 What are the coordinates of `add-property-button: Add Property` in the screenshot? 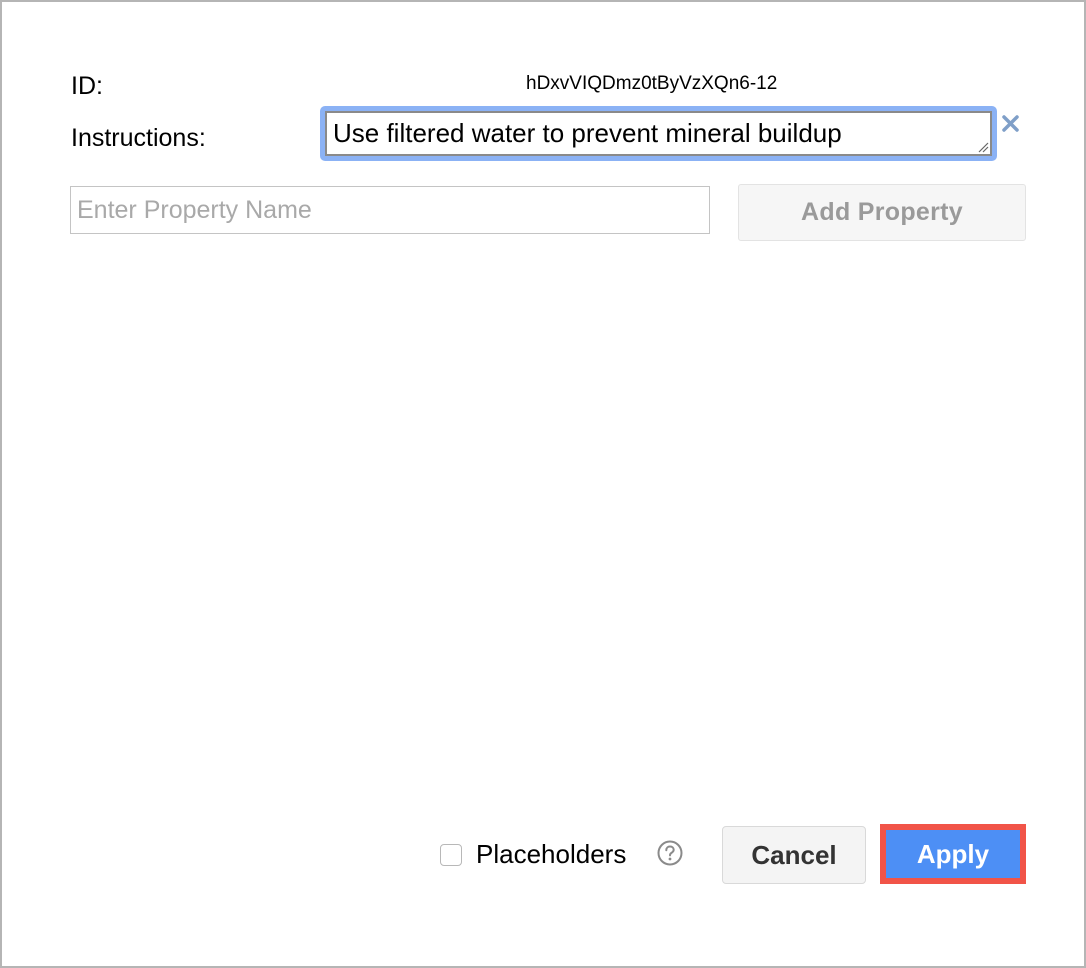 It's located at (882, 212).